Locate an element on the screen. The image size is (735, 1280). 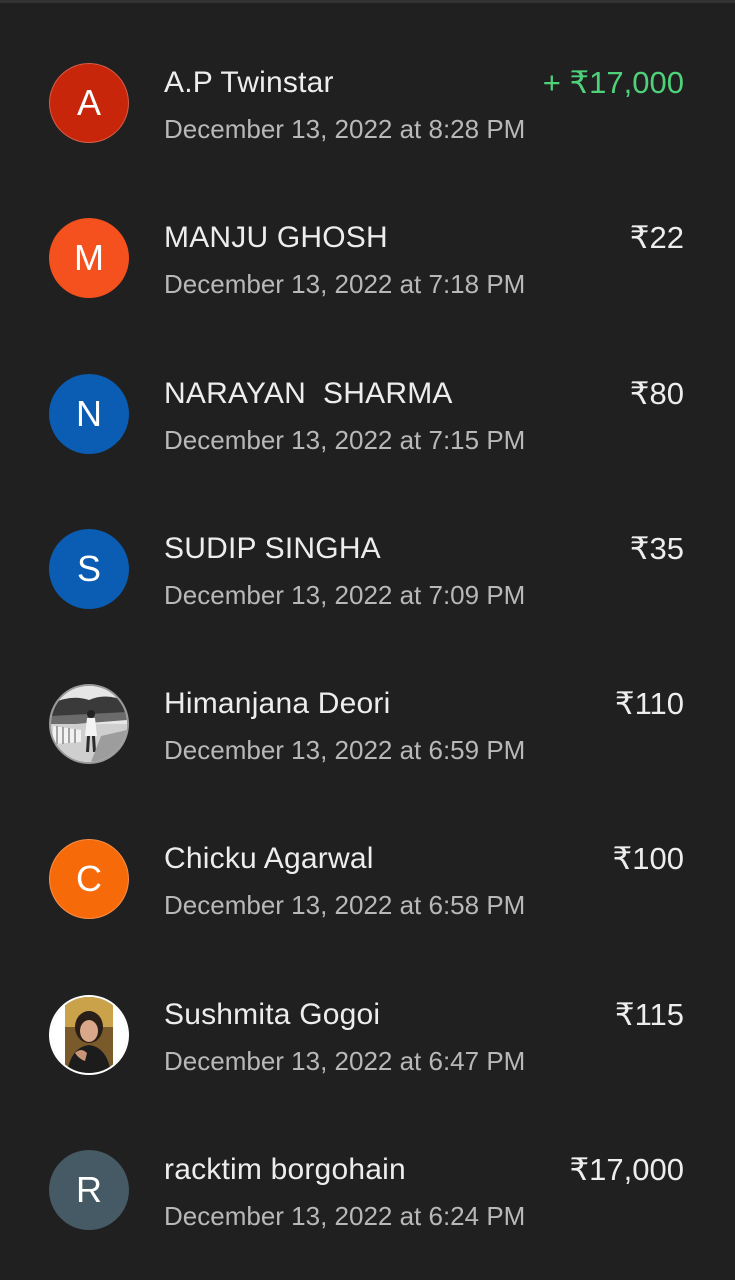
transaction-amount: ₹17,000 is located at coordinates (626, 1170).